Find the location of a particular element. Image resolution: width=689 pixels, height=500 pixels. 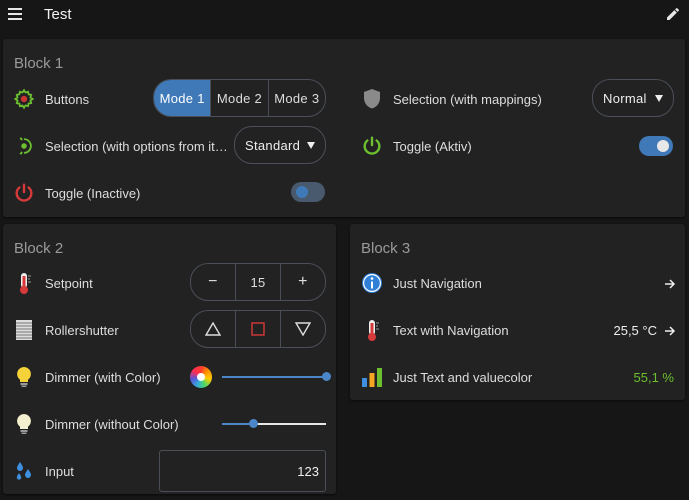

dimmer-color-slider is located at coordinates (276, 377).